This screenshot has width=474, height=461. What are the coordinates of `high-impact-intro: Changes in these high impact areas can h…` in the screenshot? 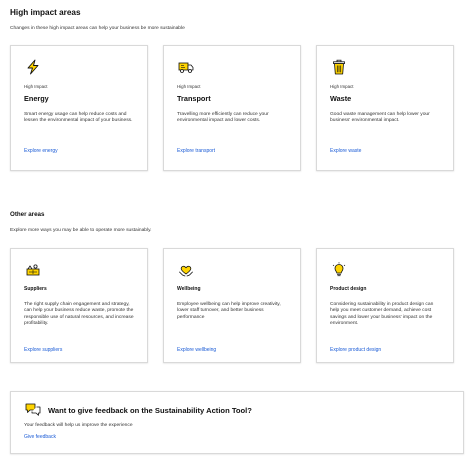 It's located at (97, 28).